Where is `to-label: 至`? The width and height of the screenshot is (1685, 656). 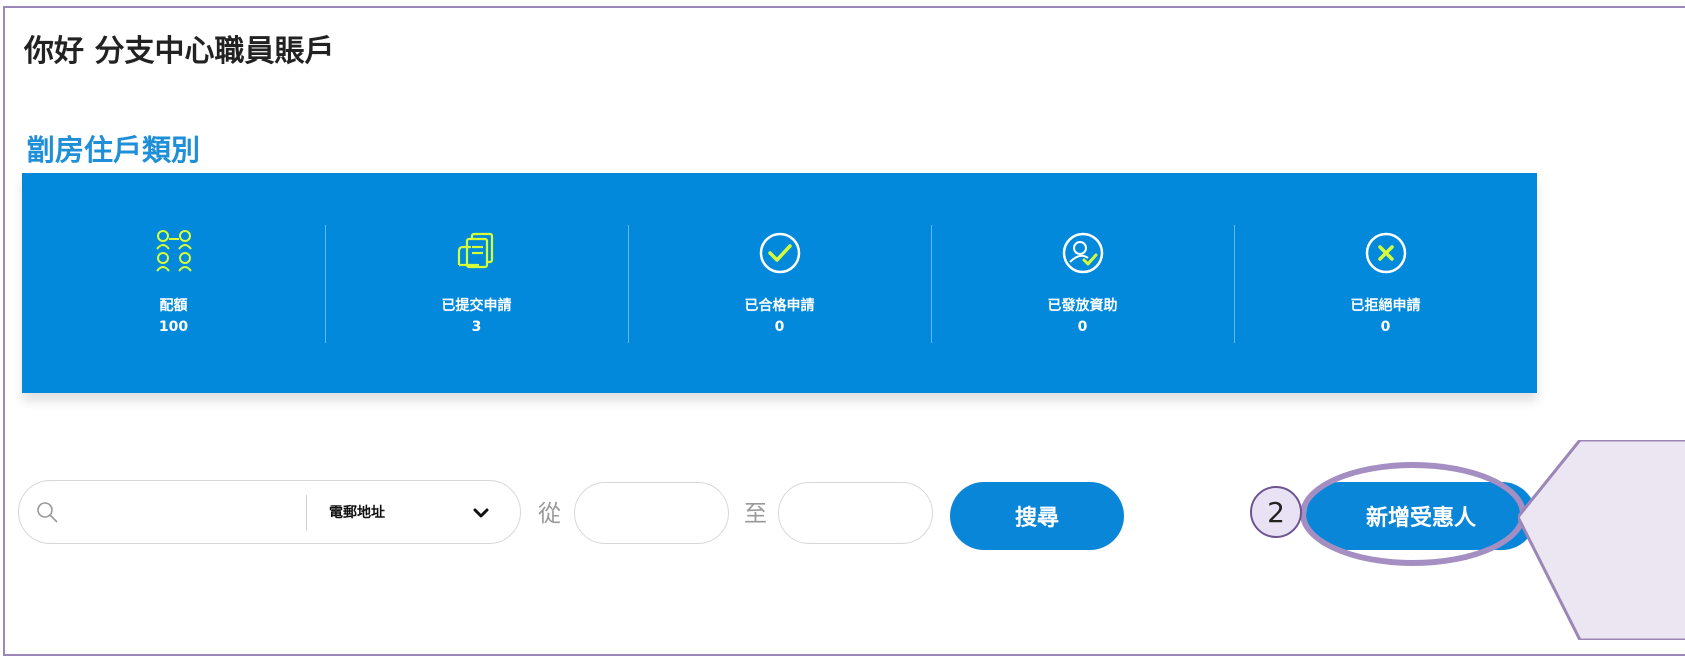 to-label: 至 is located at coordinates (755, 514).